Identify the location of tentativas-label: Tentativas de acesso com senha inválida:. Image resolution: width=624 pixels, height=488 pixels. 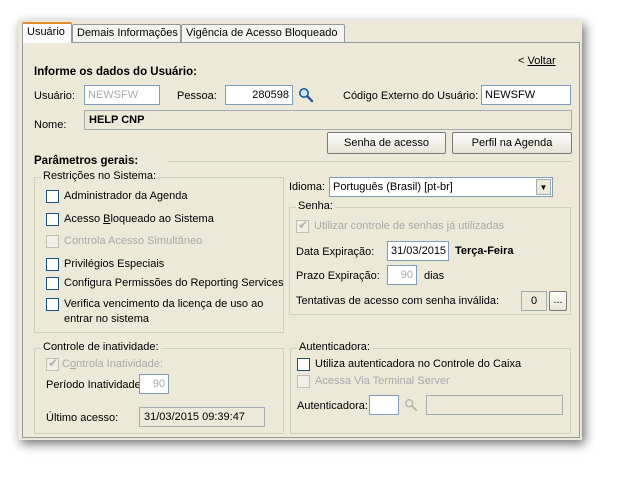
(398, 301).